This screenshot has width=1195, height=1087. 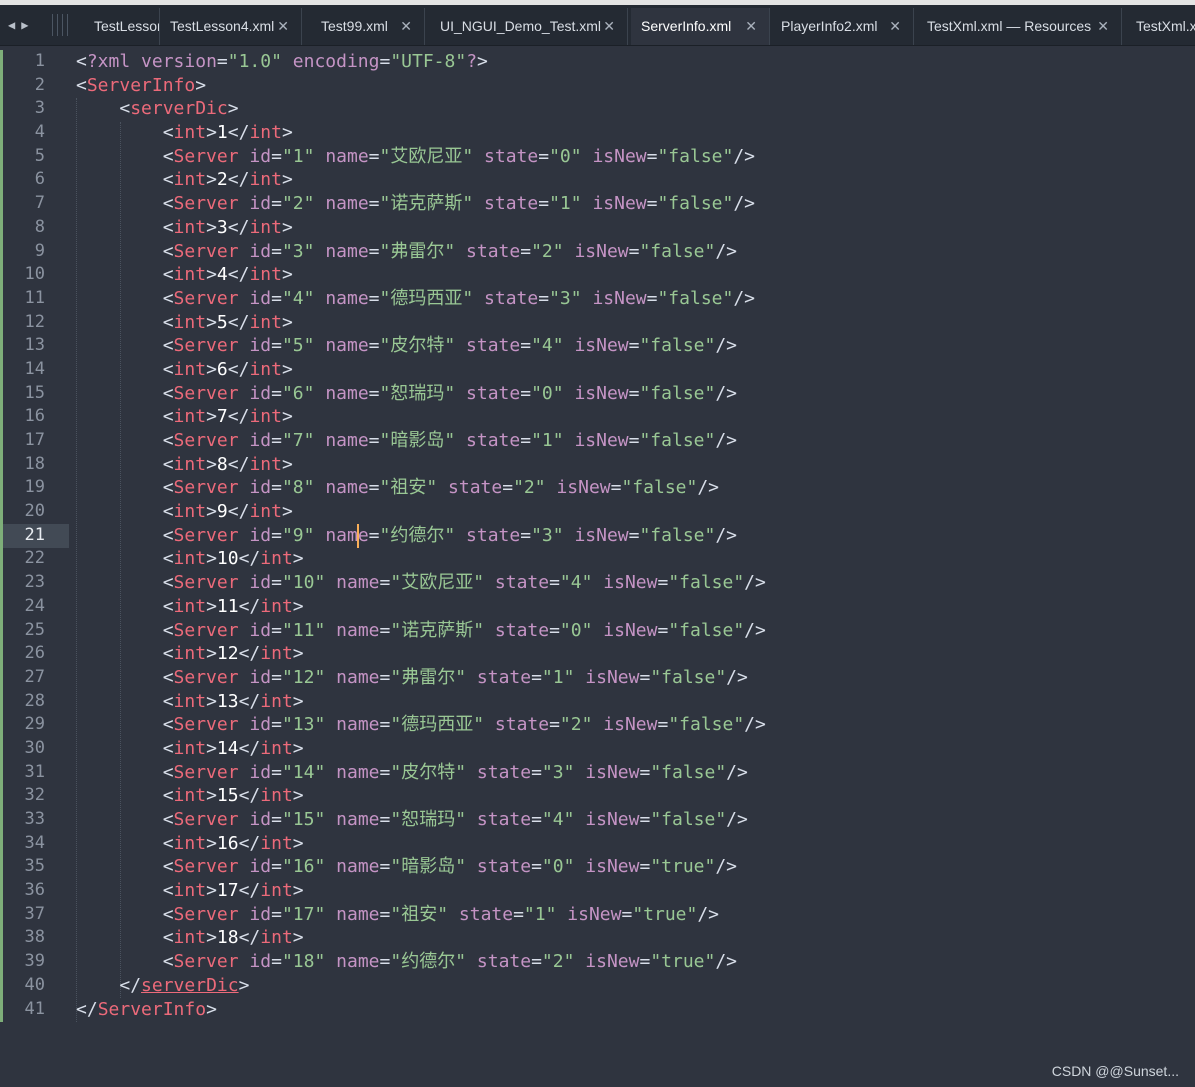 What do you see at coordinates (686, 26) in the screenshot?
I see `tab-label: ServerInfo.xml` at bounding box center [686, 26].